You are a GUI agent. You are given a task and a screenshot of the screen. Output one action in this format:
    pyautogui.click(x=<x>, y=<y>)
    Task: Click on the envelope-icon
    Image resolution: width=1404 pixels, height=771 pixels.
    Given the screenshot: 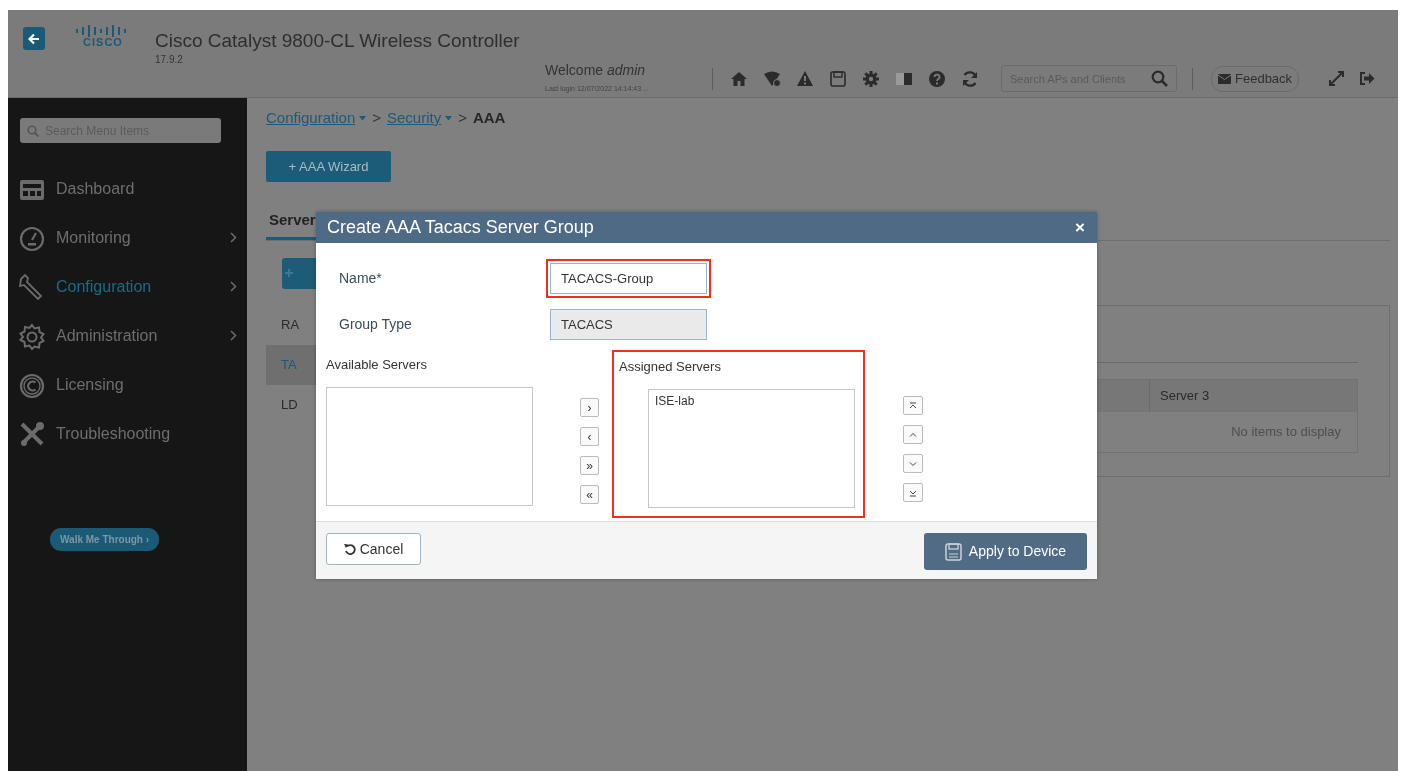 What is the action you would take?
    pyautogui.click(x=1224, y=78)
    